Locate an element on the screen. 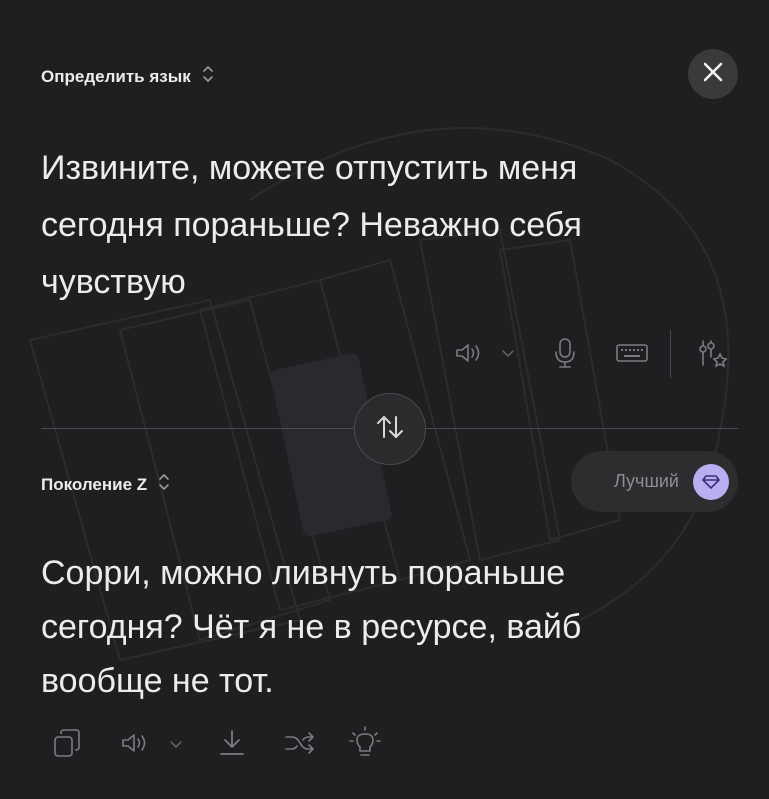  microphone-icon is located at coordinates (565, 355).